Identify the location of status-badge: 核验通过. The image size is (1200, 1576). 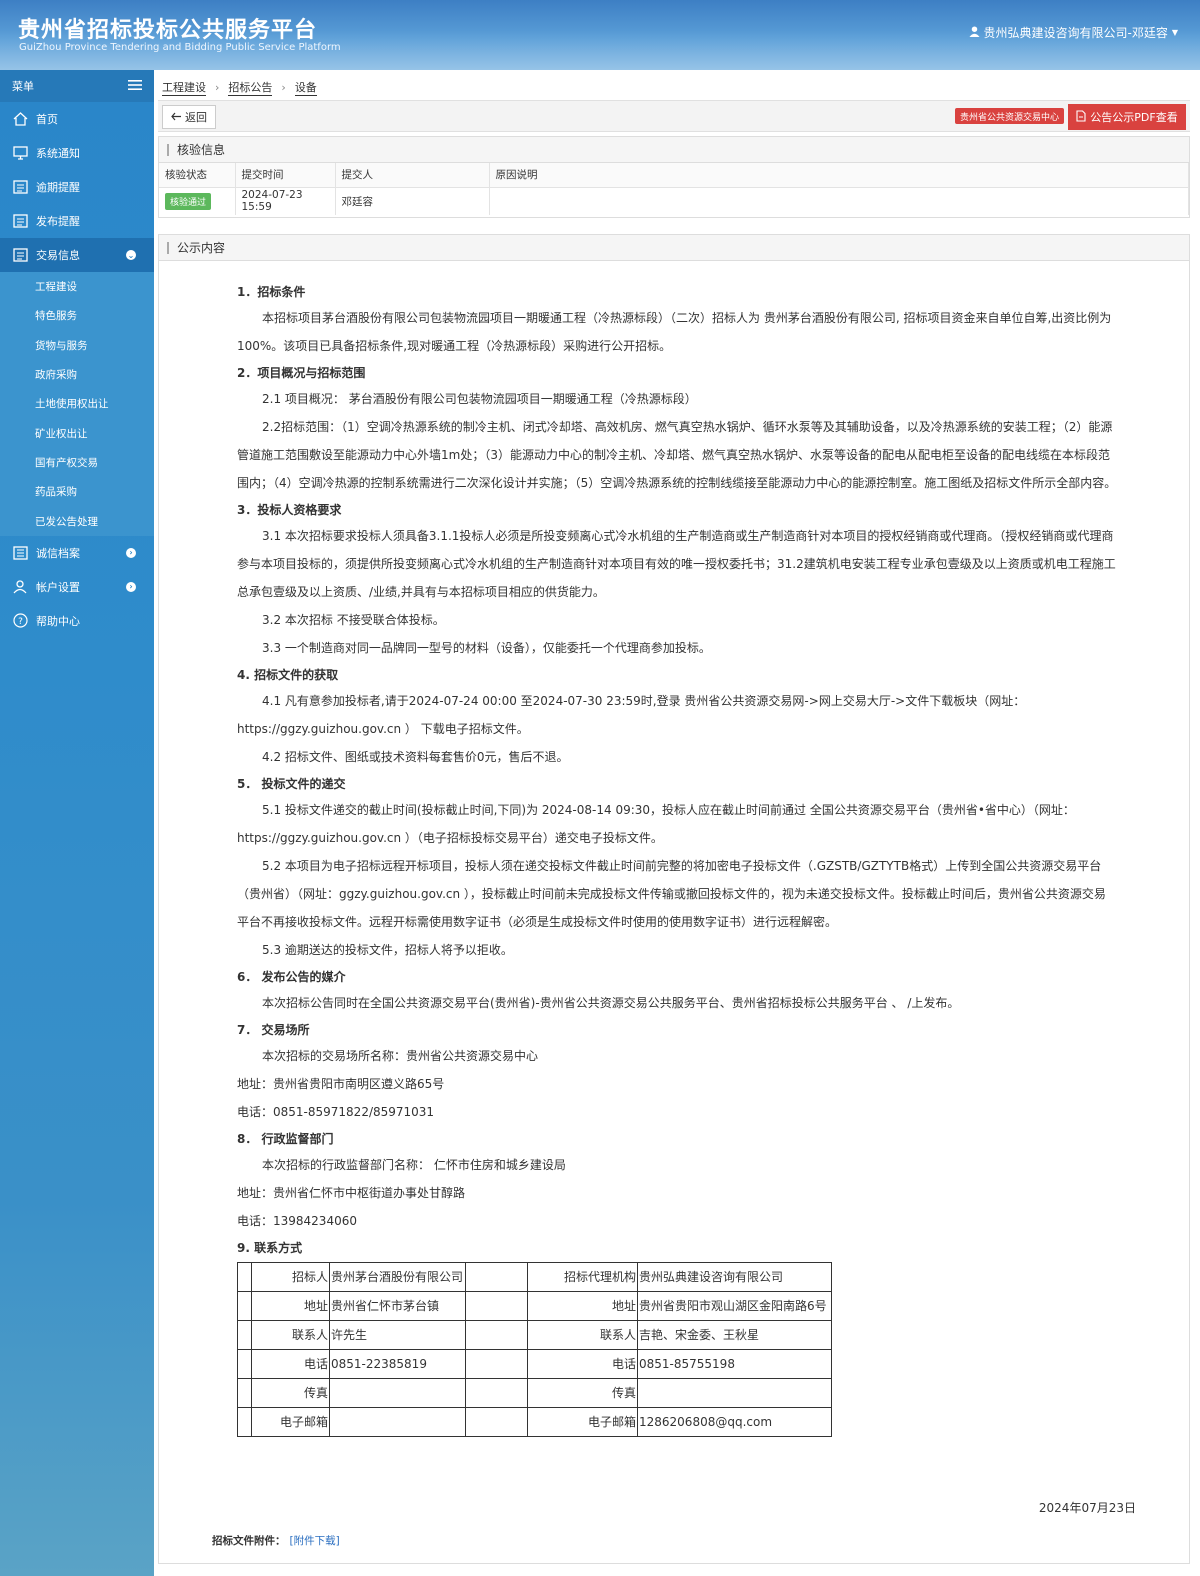
(188, 201).